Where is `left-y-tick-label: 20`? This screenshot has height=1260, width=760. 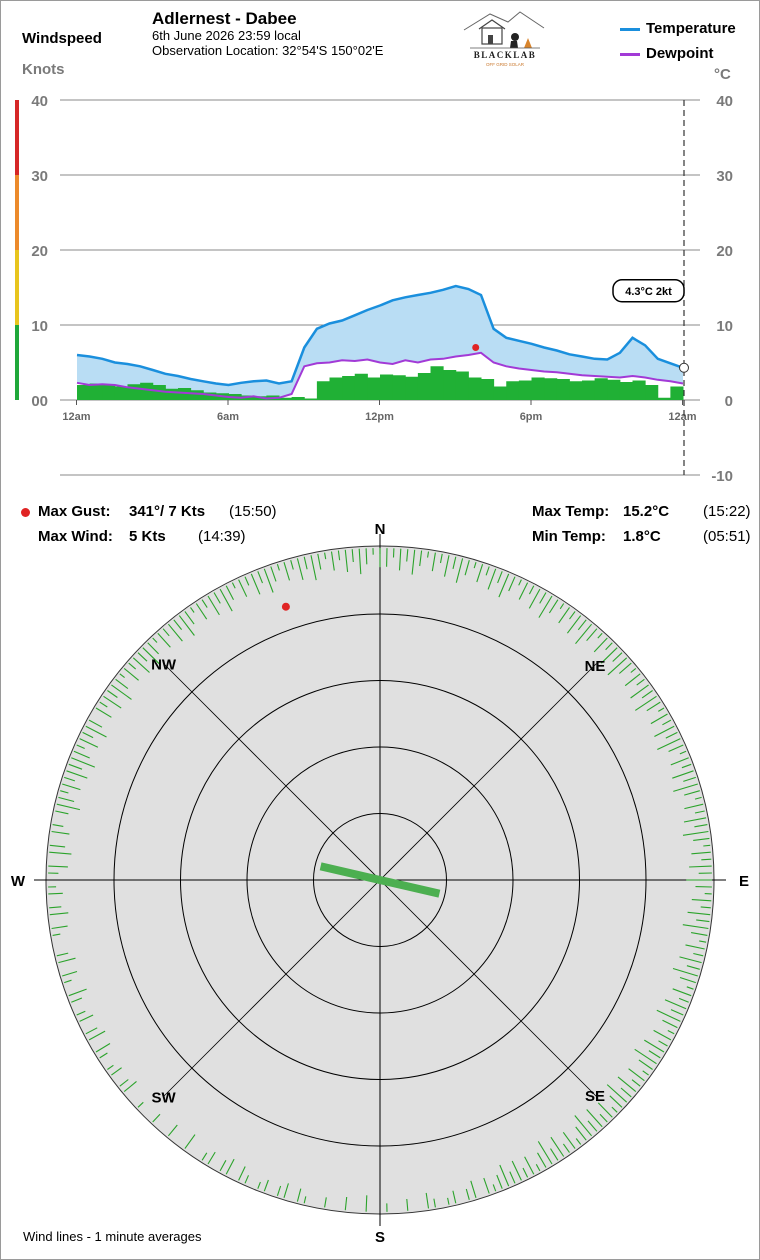 left-y-tick-label: 20 is located at coordinates (39, 251).